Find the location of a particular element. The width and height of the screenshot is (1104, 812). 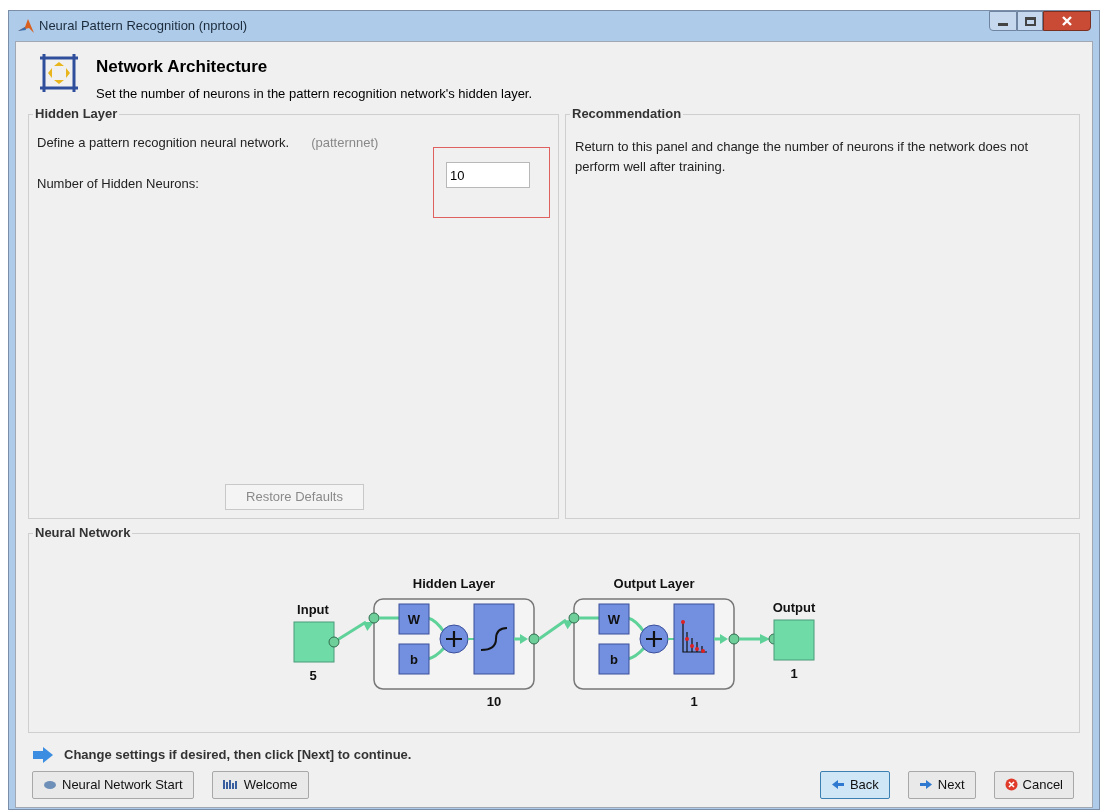

input-size: 5 is located at coordinates (313, 675).